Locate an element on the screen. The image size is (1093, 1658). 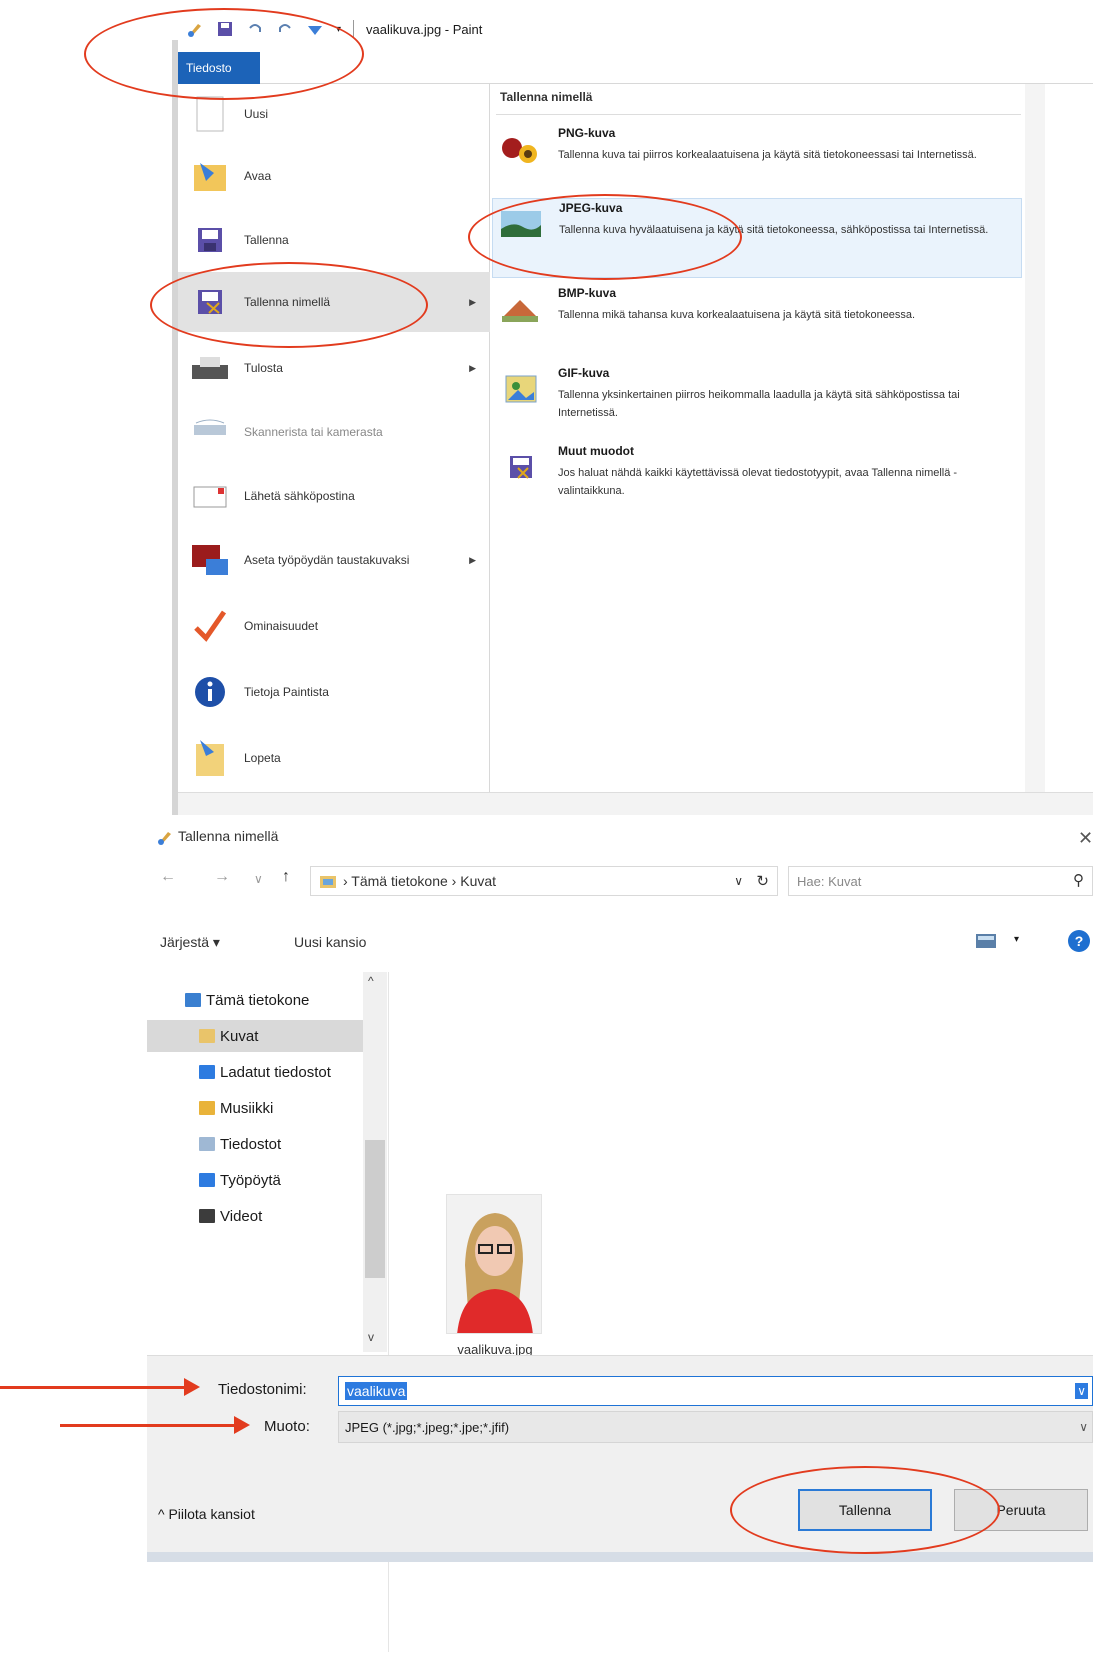
tree-item-documents: Tiedostot is located at coordinates (255, 1144).